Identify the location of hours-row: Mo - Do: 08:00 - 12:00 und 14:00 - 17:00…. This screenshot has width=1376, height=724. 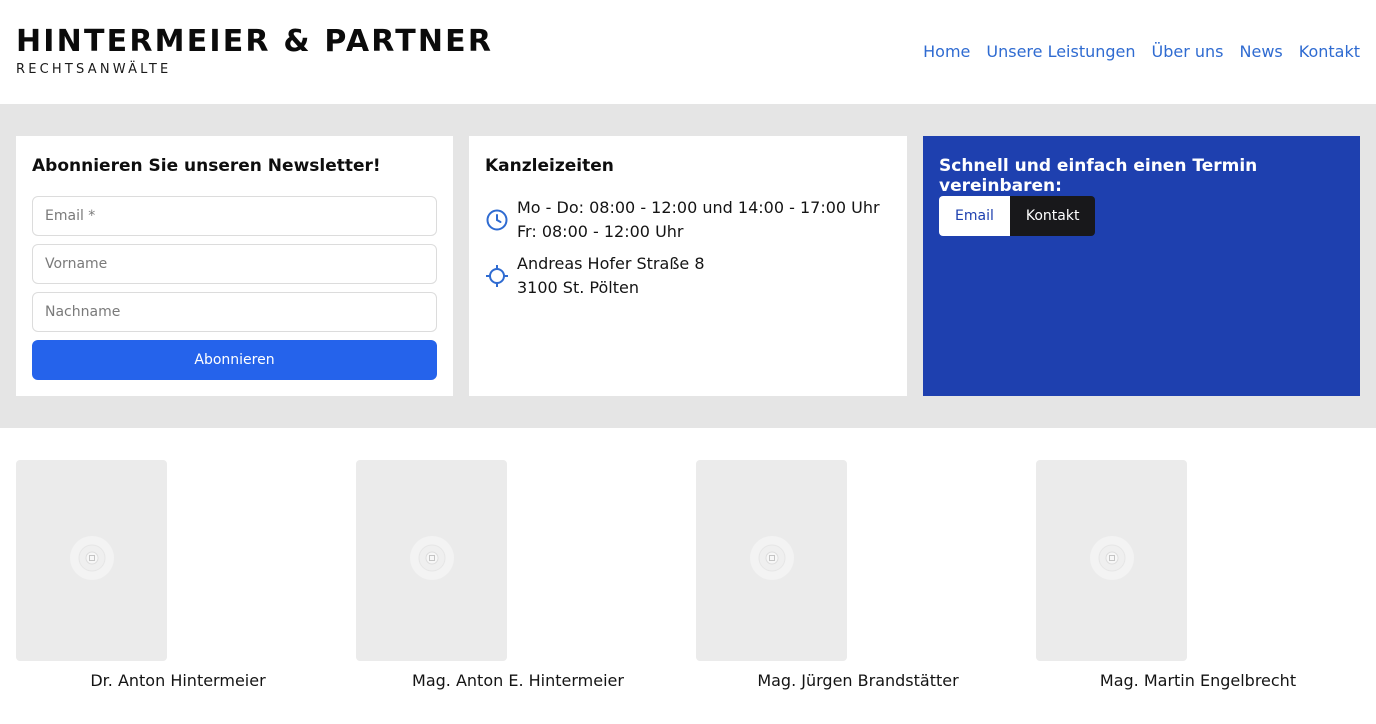
(682, 220).